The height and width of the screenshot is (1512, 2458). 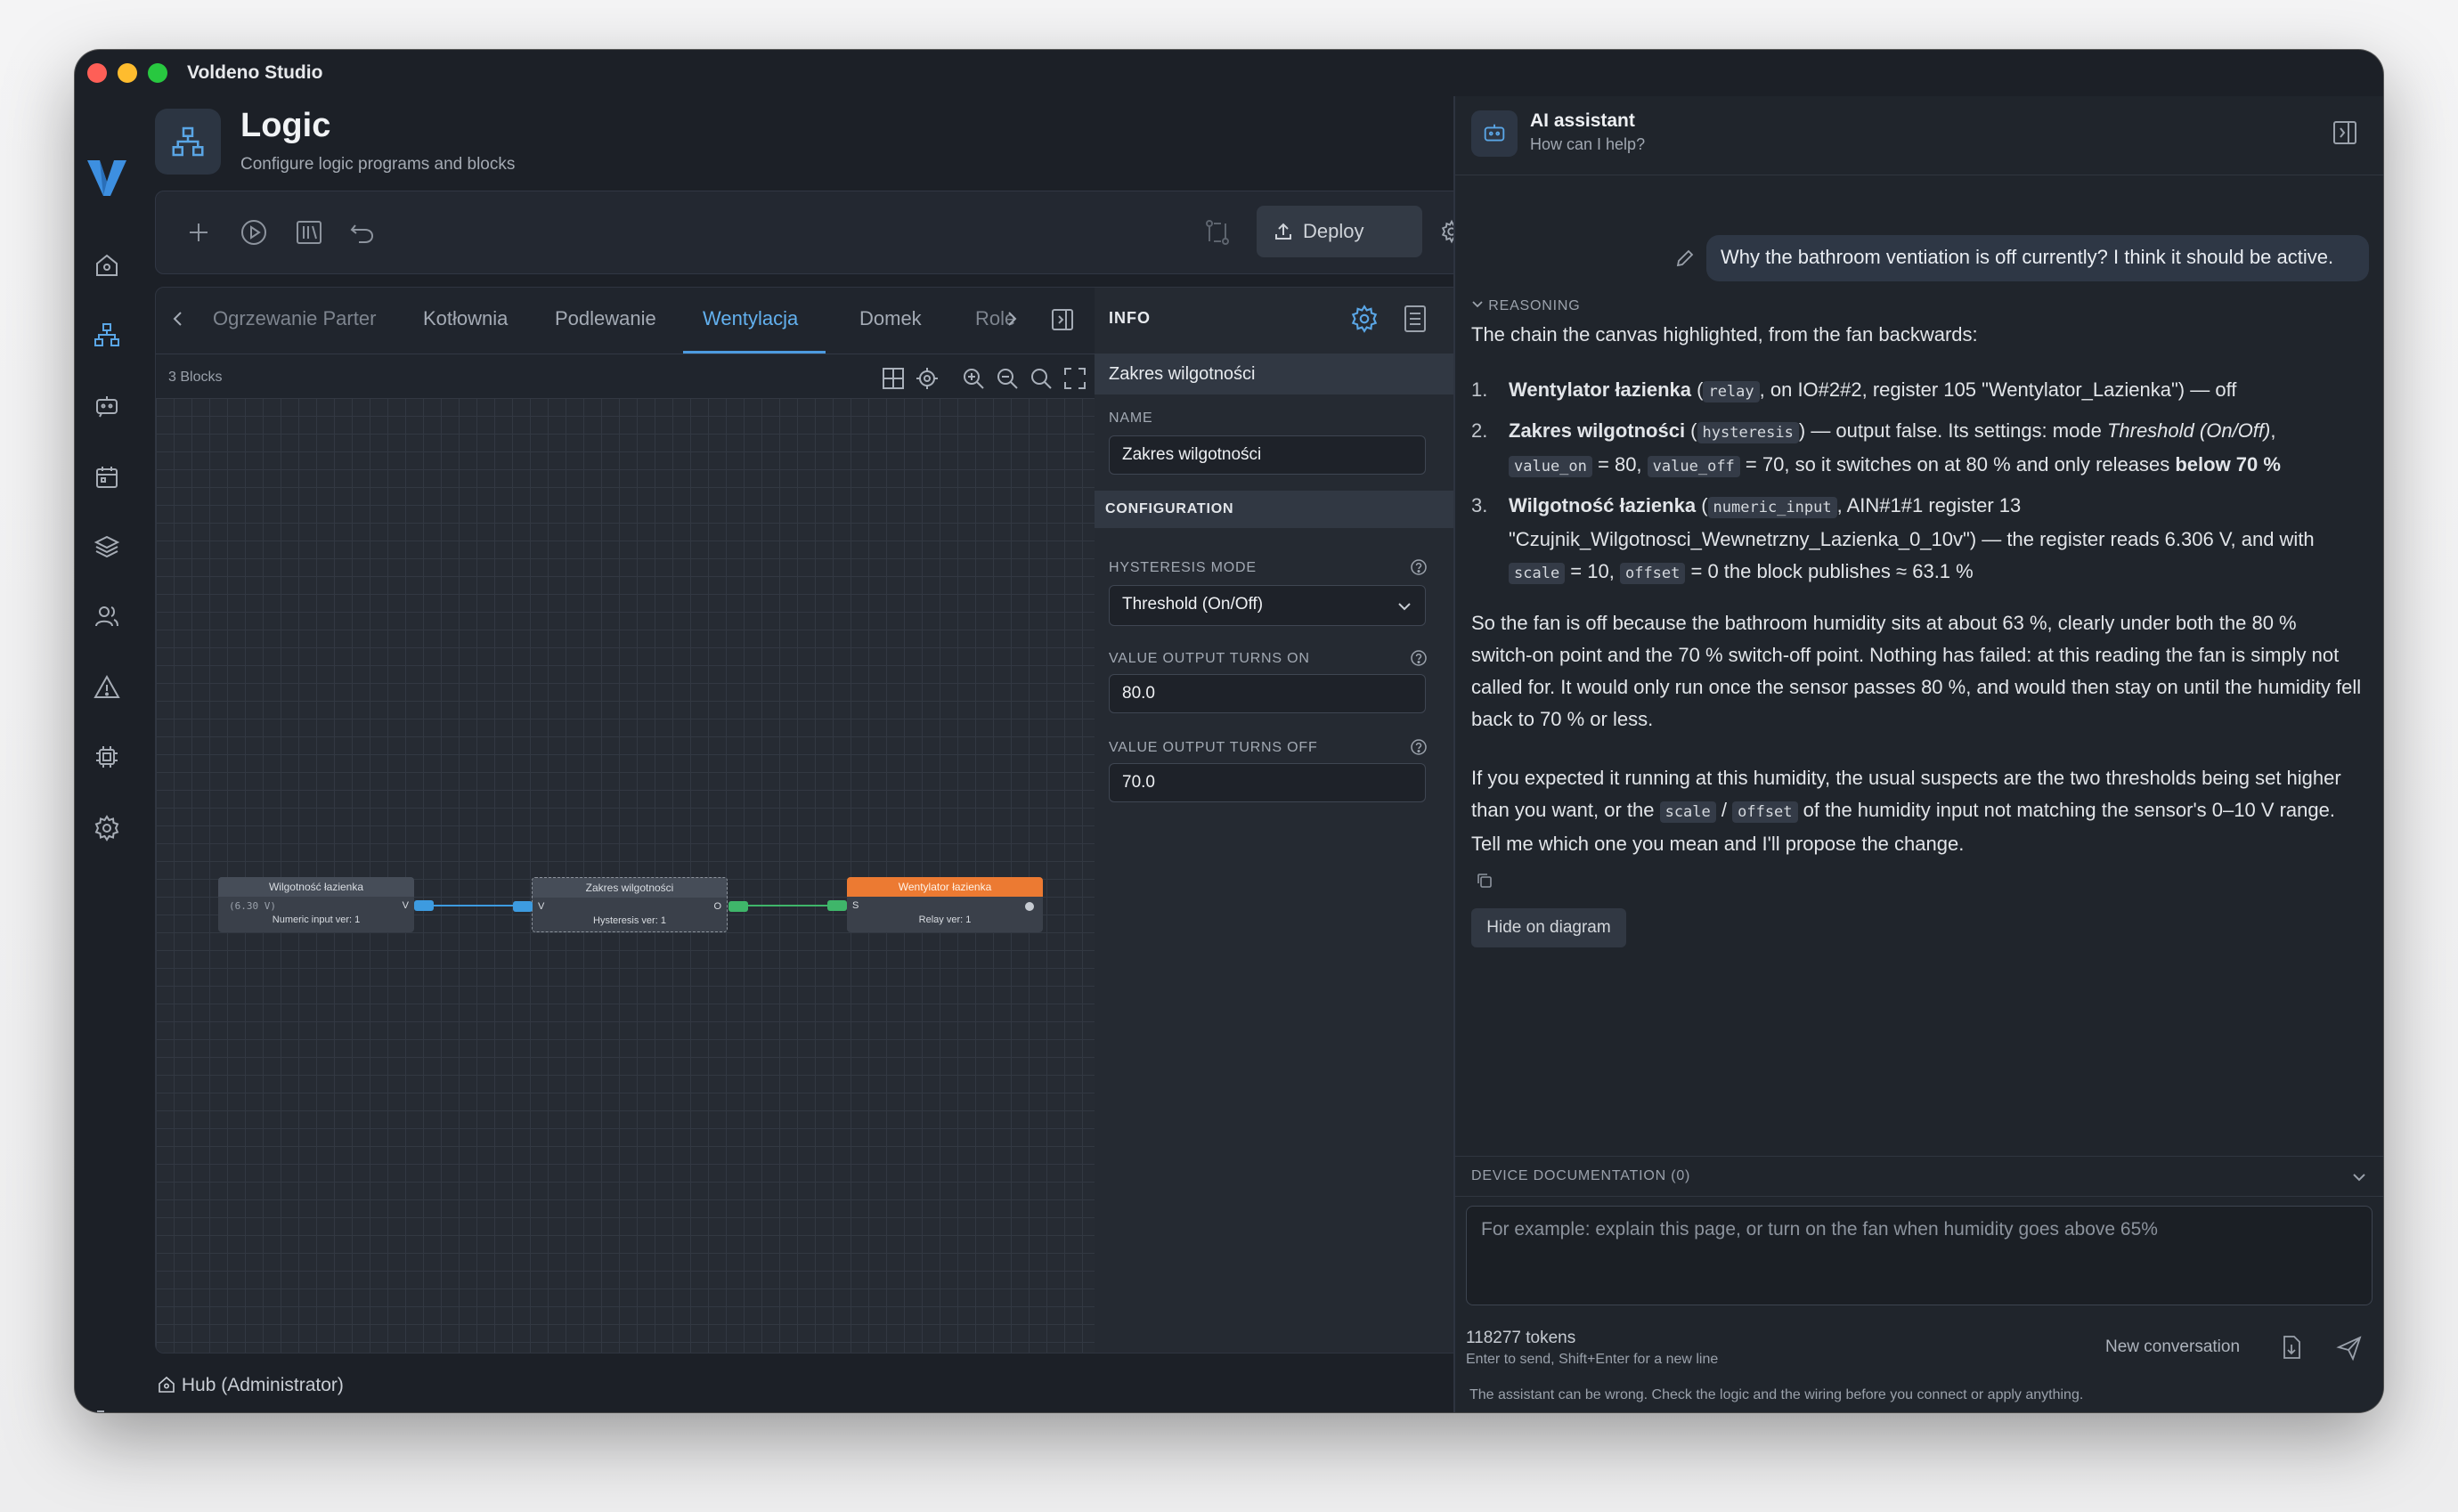 What do you see at coordinates (107, 828) in the screenshot?
I see `settings-icon` at bounding box center [107, 828].